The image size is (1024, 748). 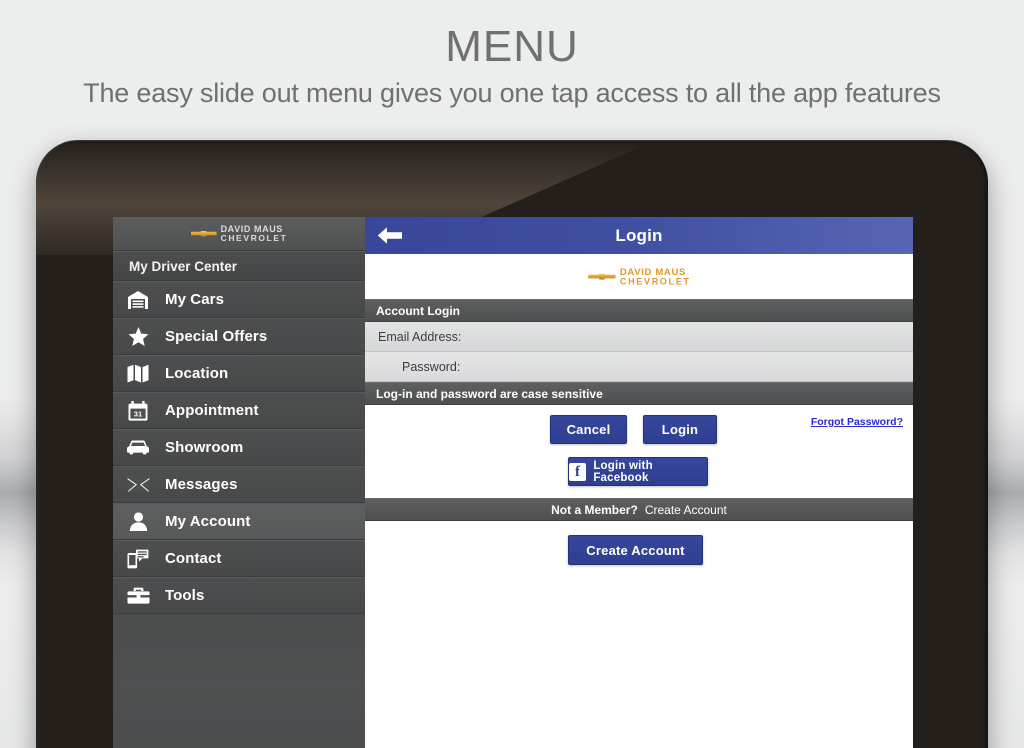 I want to click on login-button: Login, so click(x=680, y=429).